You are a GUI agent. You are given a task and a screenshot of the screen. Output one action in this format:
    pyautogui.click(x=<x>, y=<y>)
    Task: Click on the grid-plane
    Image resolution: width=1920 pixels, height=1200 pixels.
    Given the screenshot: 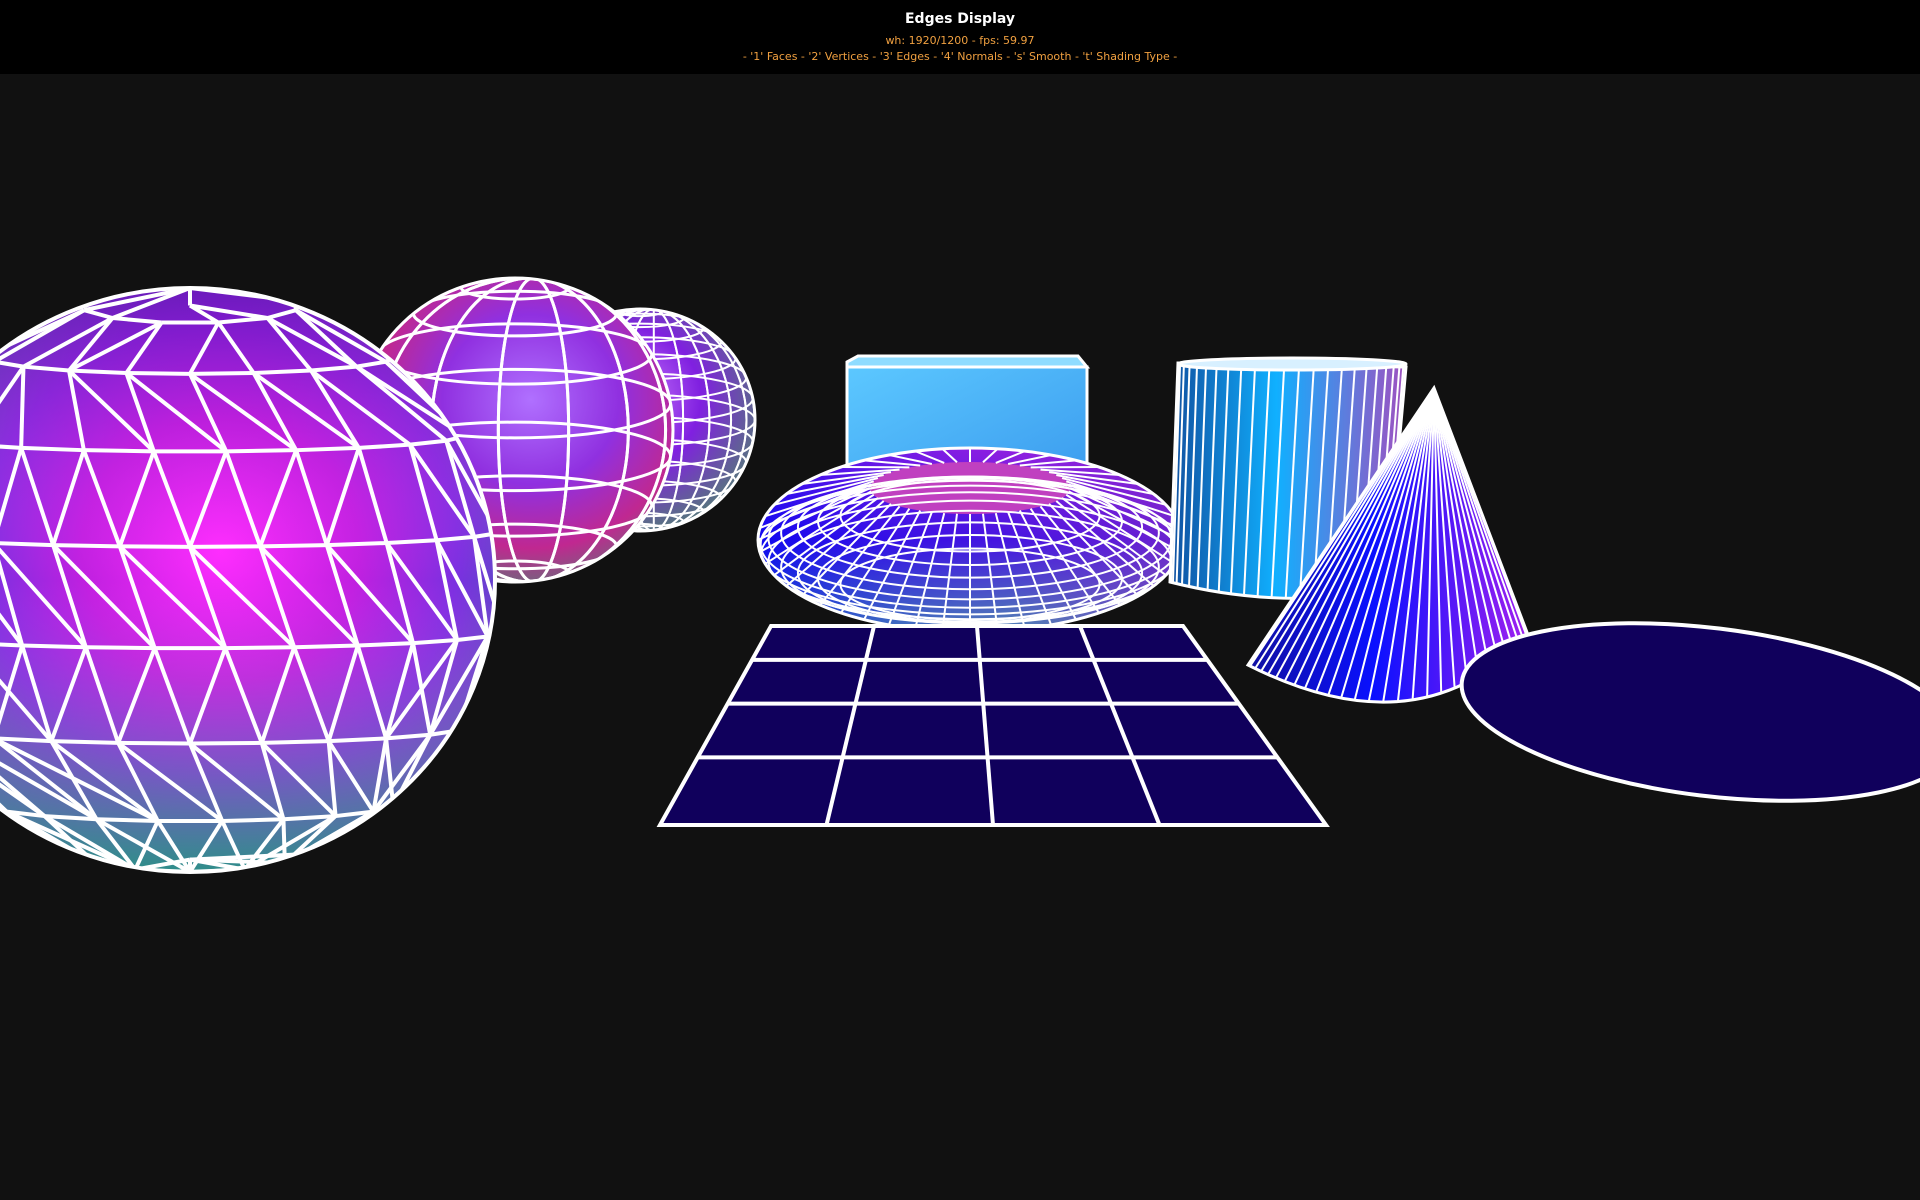 What is the action you would take?
    pyautogui.click(x=993, y=725)
    